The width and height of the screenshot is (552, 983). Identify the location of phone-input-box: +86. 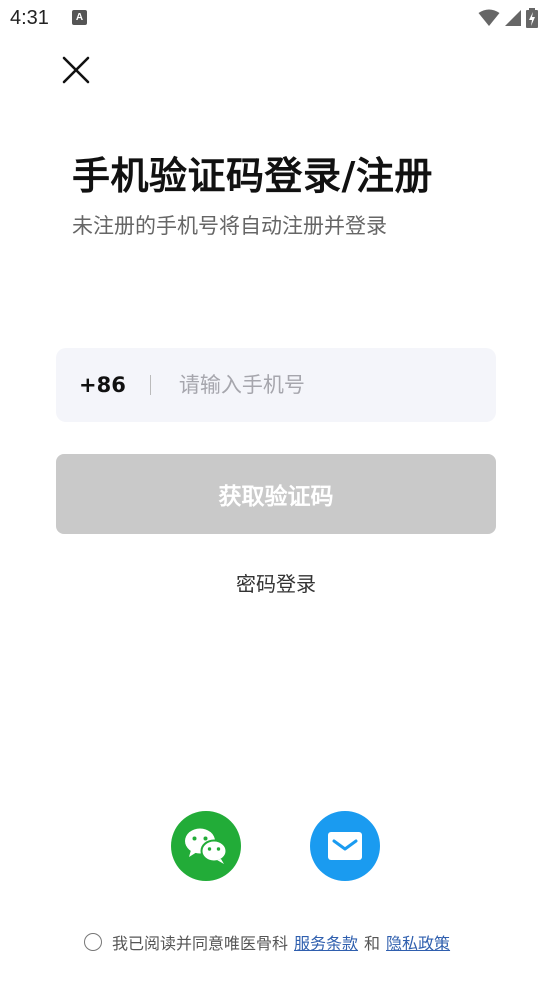
(276, 385).